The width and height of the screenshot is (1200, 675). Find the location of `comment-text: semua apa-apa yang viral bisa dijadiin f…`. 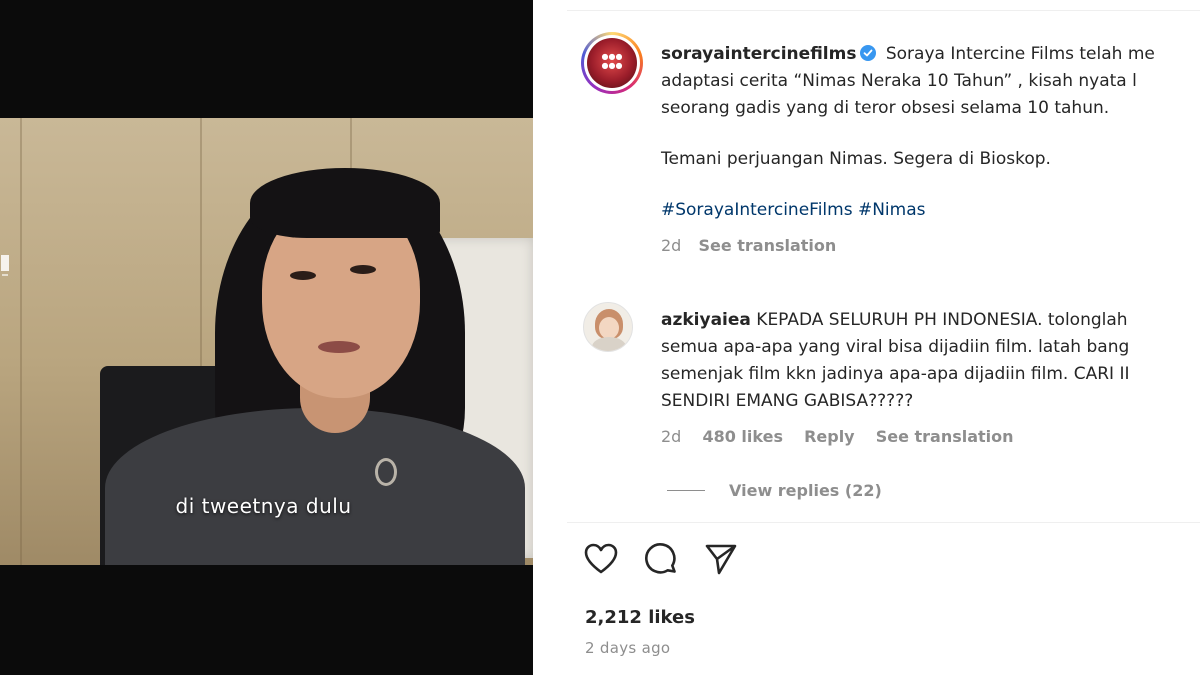

comment-text: semua apa-apa yang viral bisa dijadiin f… is located at coordinates (895, 347).